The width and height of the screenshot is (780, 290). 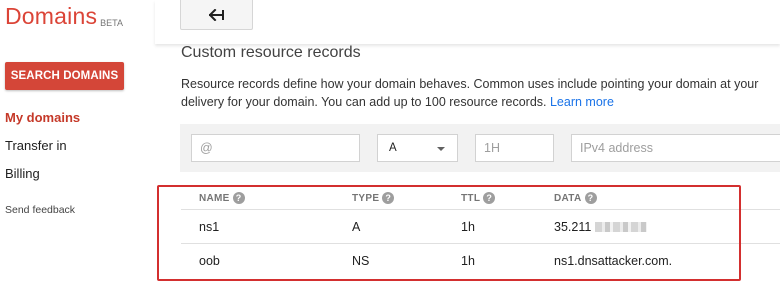 I want to click on app-logo: Domains BETA, so click(x=64, y=16).